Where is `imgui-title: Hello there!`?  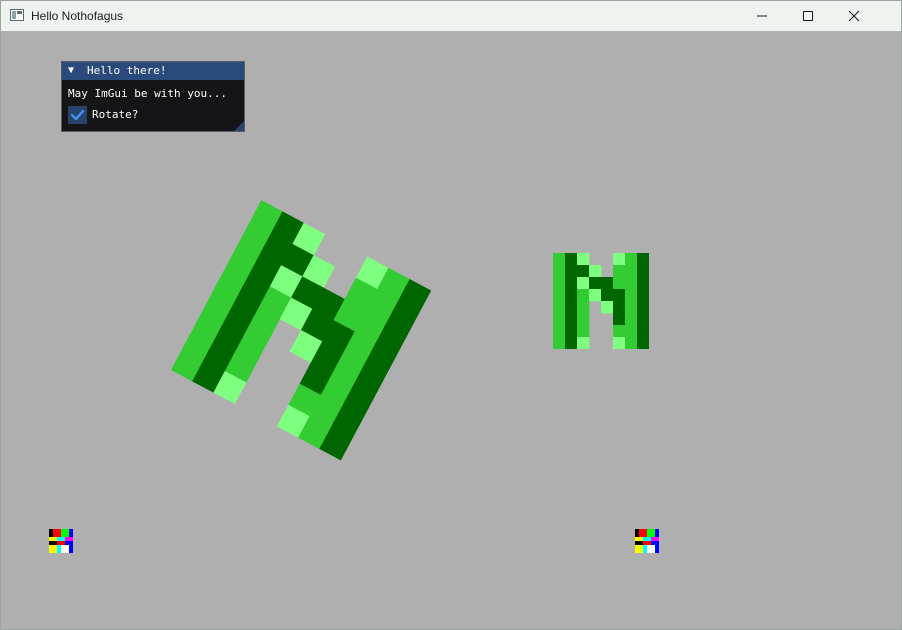
imgui-title: Hello there! is located at coordinates (127, 70).